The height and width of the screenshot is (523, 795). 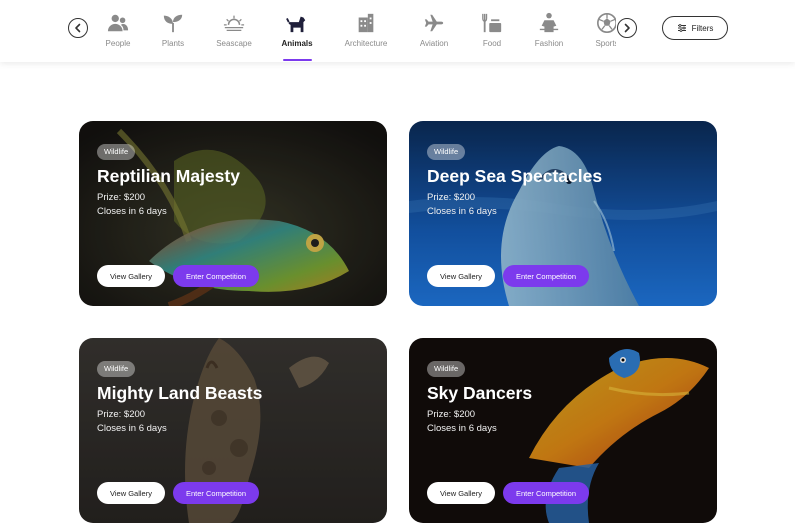 What do you see at coordinates (168, 176) in the screenshot?
I see `card-title: Reptilian Majesty` at bounding box center [168, 176].